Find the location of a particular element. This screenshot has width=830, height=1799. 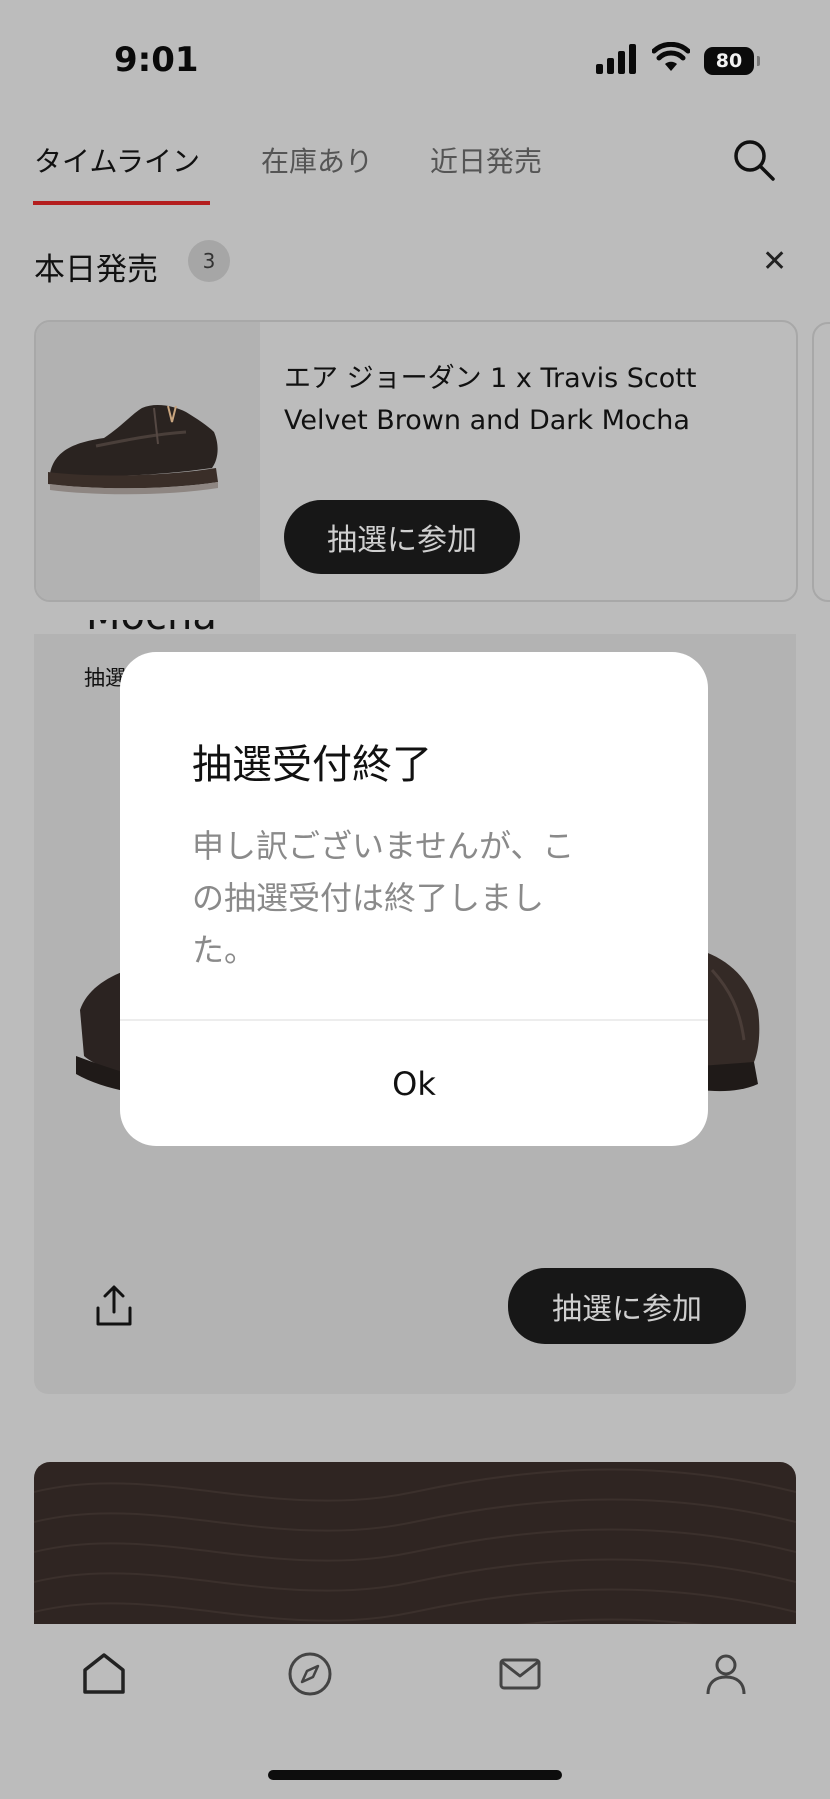

wifi-icon is located at coordinates (671, 56).